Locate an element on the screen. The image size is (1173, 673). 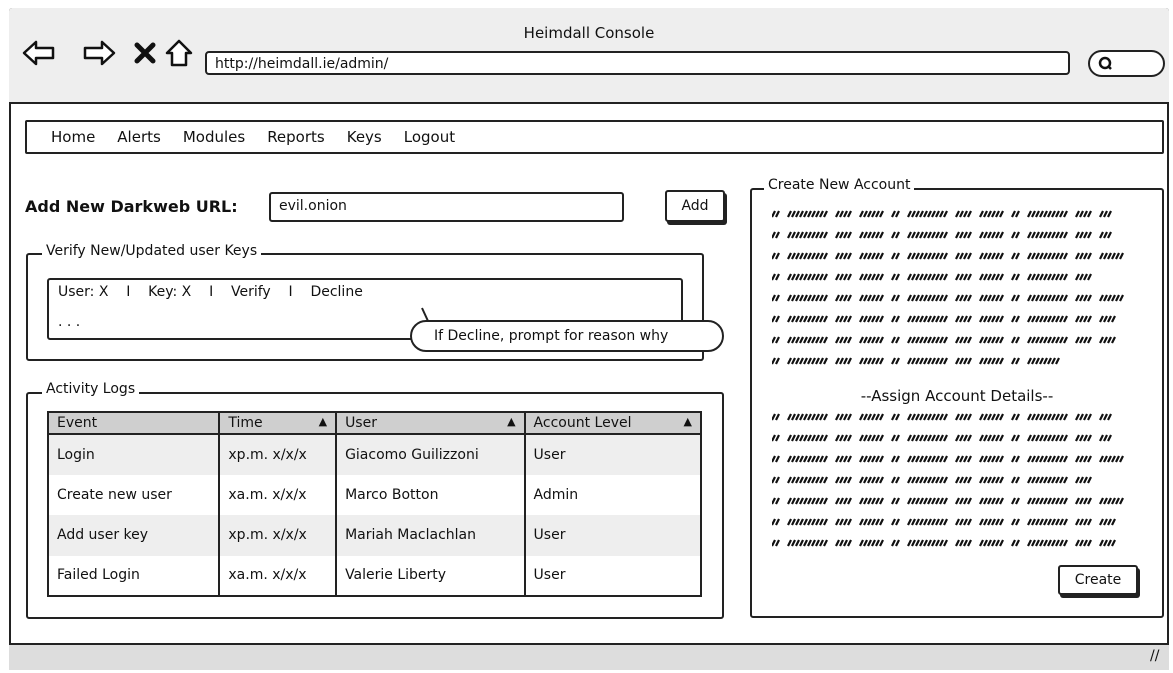
cell-user: Giacomo Guilizzoni is located at coordinates (431, 454).